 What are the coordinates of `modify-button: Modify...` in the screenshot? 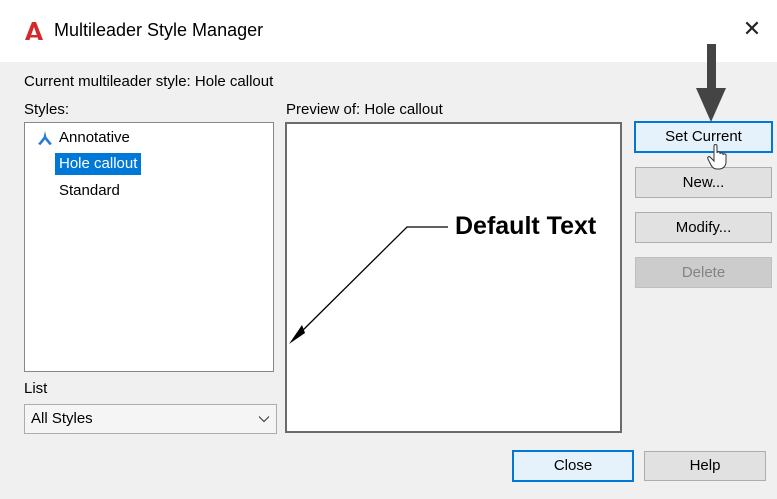 It's located at (703, 227).